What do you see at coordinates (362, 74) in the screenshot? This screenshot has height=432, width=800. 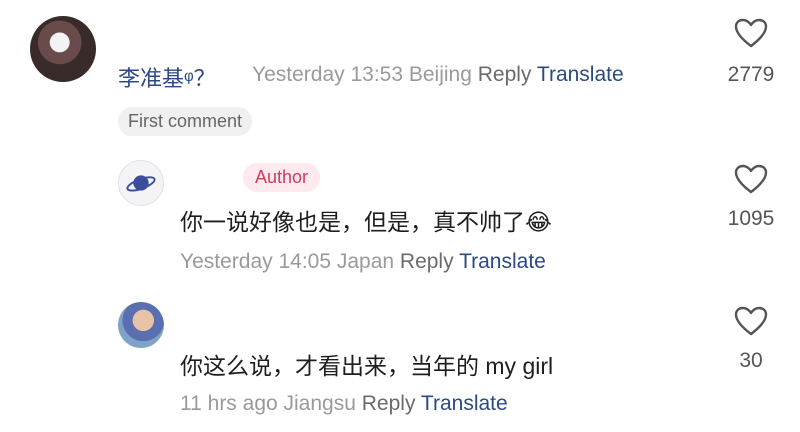 I see `timestamp-location: Yesterday 13:53 Beijing` at bounding box center [362, 74].